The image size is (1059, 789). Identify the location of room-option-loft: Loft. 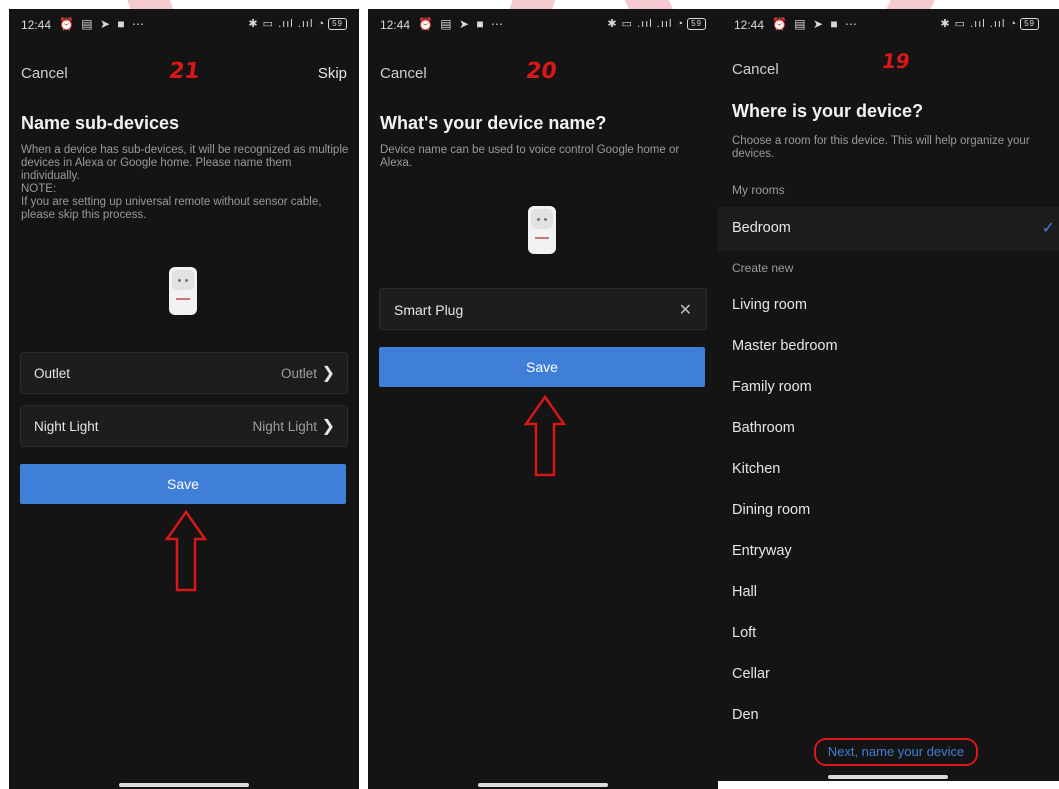
(744, 633).